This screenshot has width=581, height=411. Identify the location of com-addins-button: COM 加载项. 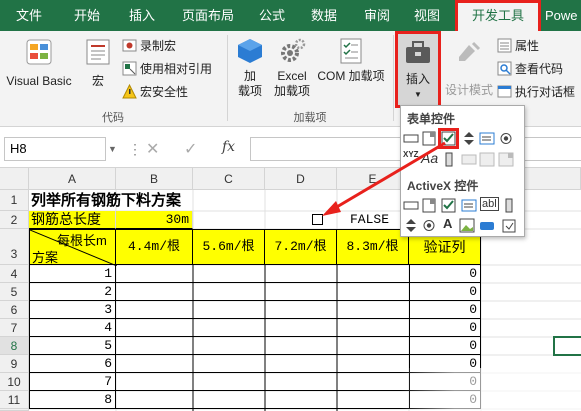
(351, 60).